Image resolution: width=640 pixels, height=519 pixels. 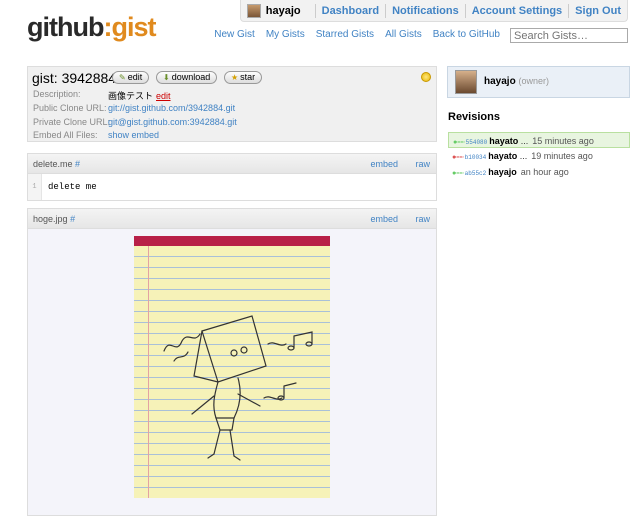 I want to click on revision-time: 19 minutes ago, so click(x=562, y=156).